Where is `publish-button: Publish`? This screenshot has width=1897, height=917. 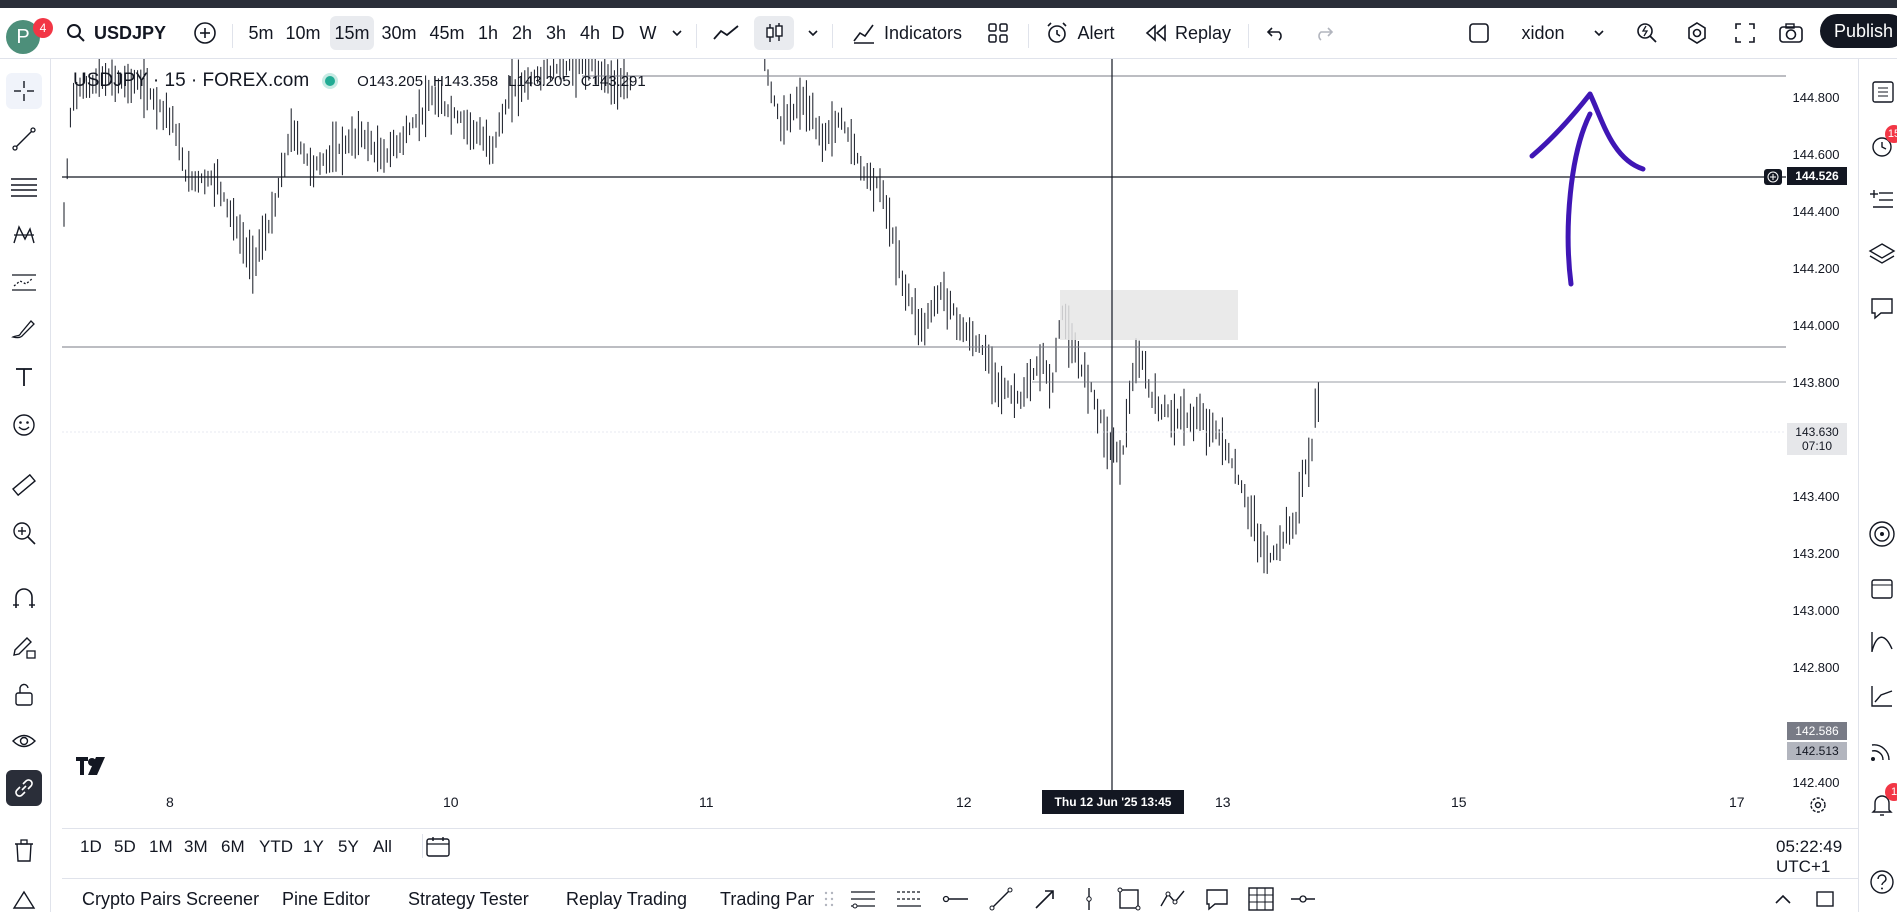
publish-button: Publish is located at coordinates (1858, 31).